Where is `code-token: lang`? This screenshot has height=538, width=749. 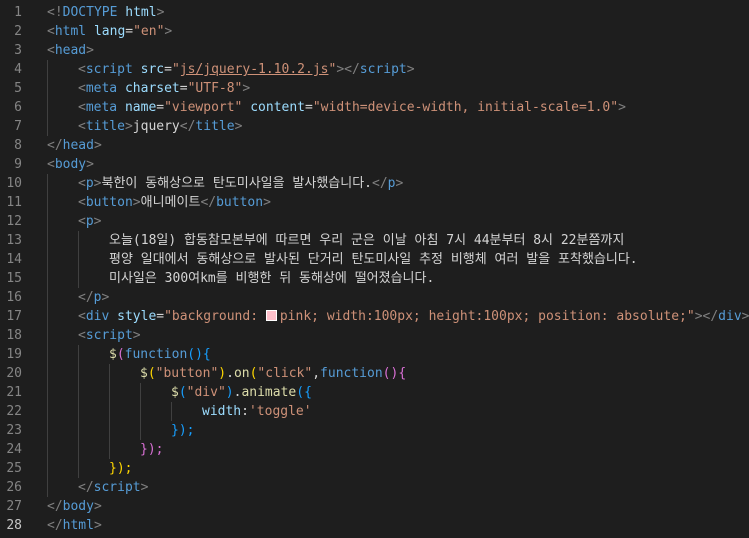 code-token: lang is located at coordinates (109, 31).